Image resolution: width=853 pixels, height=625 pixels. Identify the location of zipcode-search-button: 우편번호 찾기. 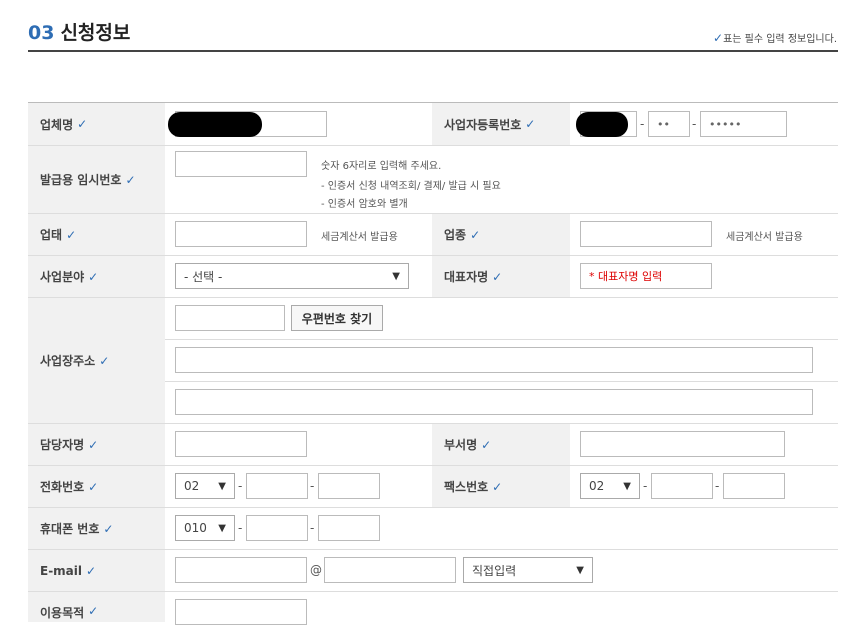
(337, 318).